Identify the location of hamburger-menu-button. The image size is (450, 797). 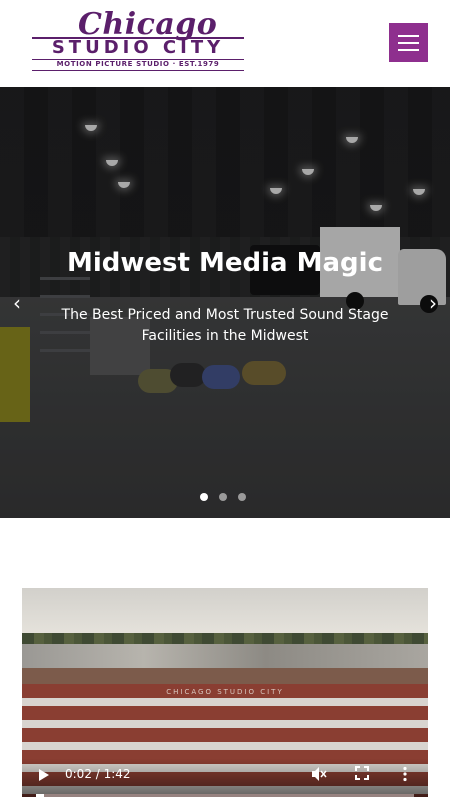
(408, 42).